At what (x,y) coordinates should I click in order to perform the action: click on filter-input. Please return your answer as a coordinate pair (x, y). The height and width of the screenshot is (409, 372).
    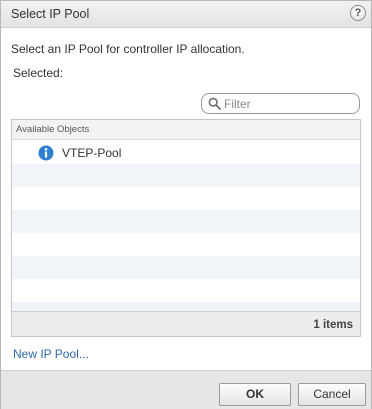
    Looking at the image, I should click on (289, 104).